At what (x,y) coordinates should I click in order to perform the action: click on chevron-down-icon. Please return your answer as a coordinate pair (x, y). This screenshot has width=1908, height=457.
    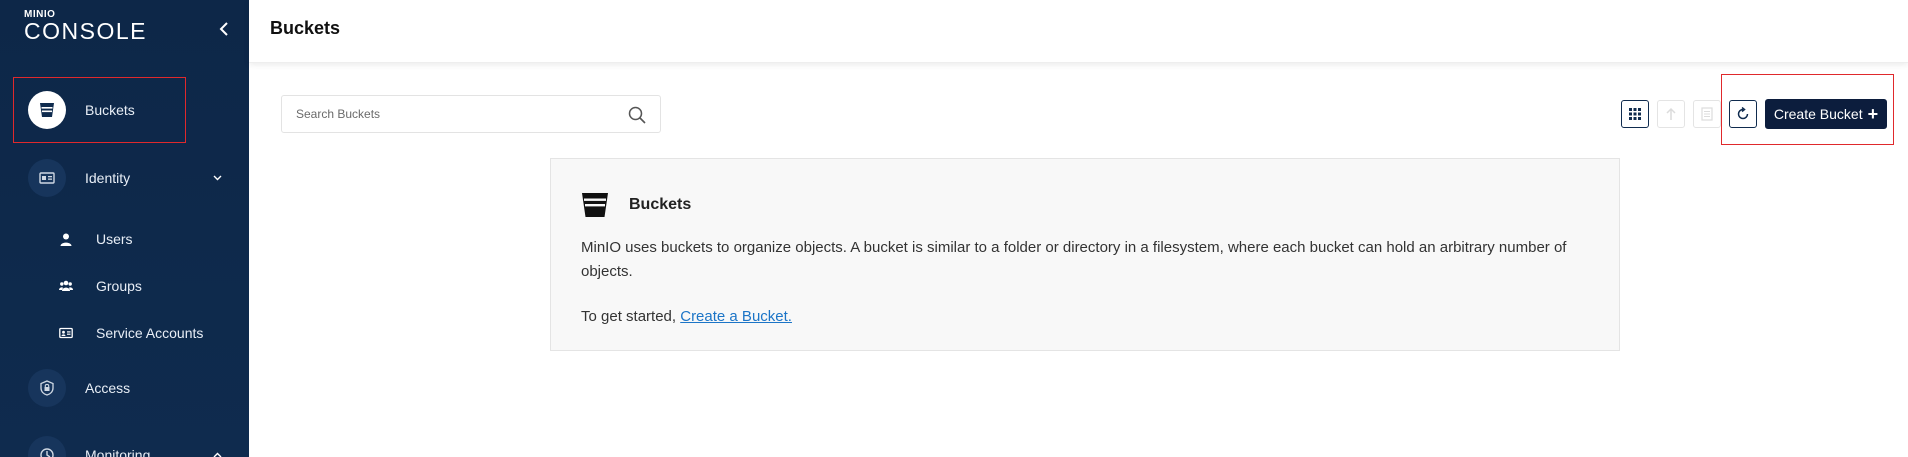
    Looking at the image, I should click on (217, 178).